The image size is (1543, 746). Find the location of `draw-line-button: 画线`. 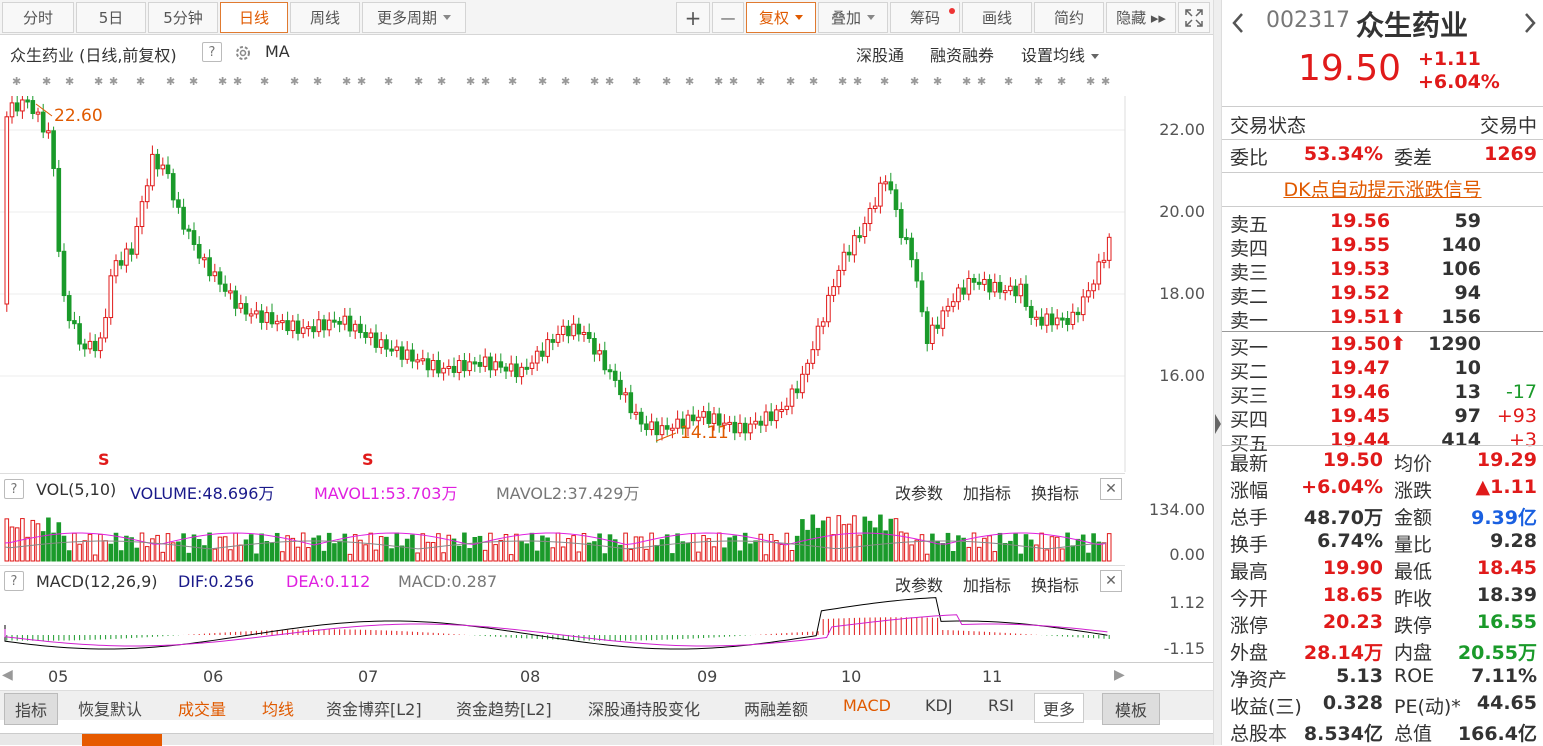

draw-line-button: 画线 is located at coordinates (997, 17).